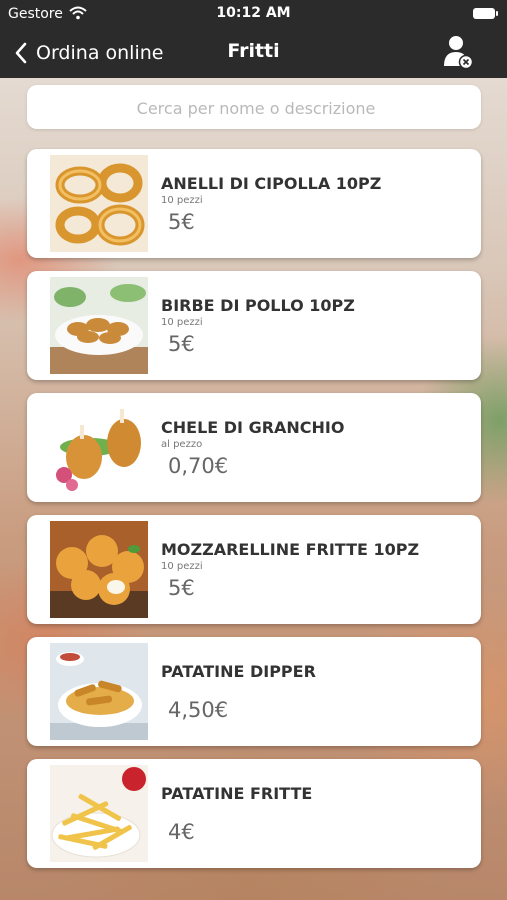 The height and width of the screenshot is (900, 507). Describe the element at coordinates (99, 813) in the screenshot. I see `french-fries-image` at that location.